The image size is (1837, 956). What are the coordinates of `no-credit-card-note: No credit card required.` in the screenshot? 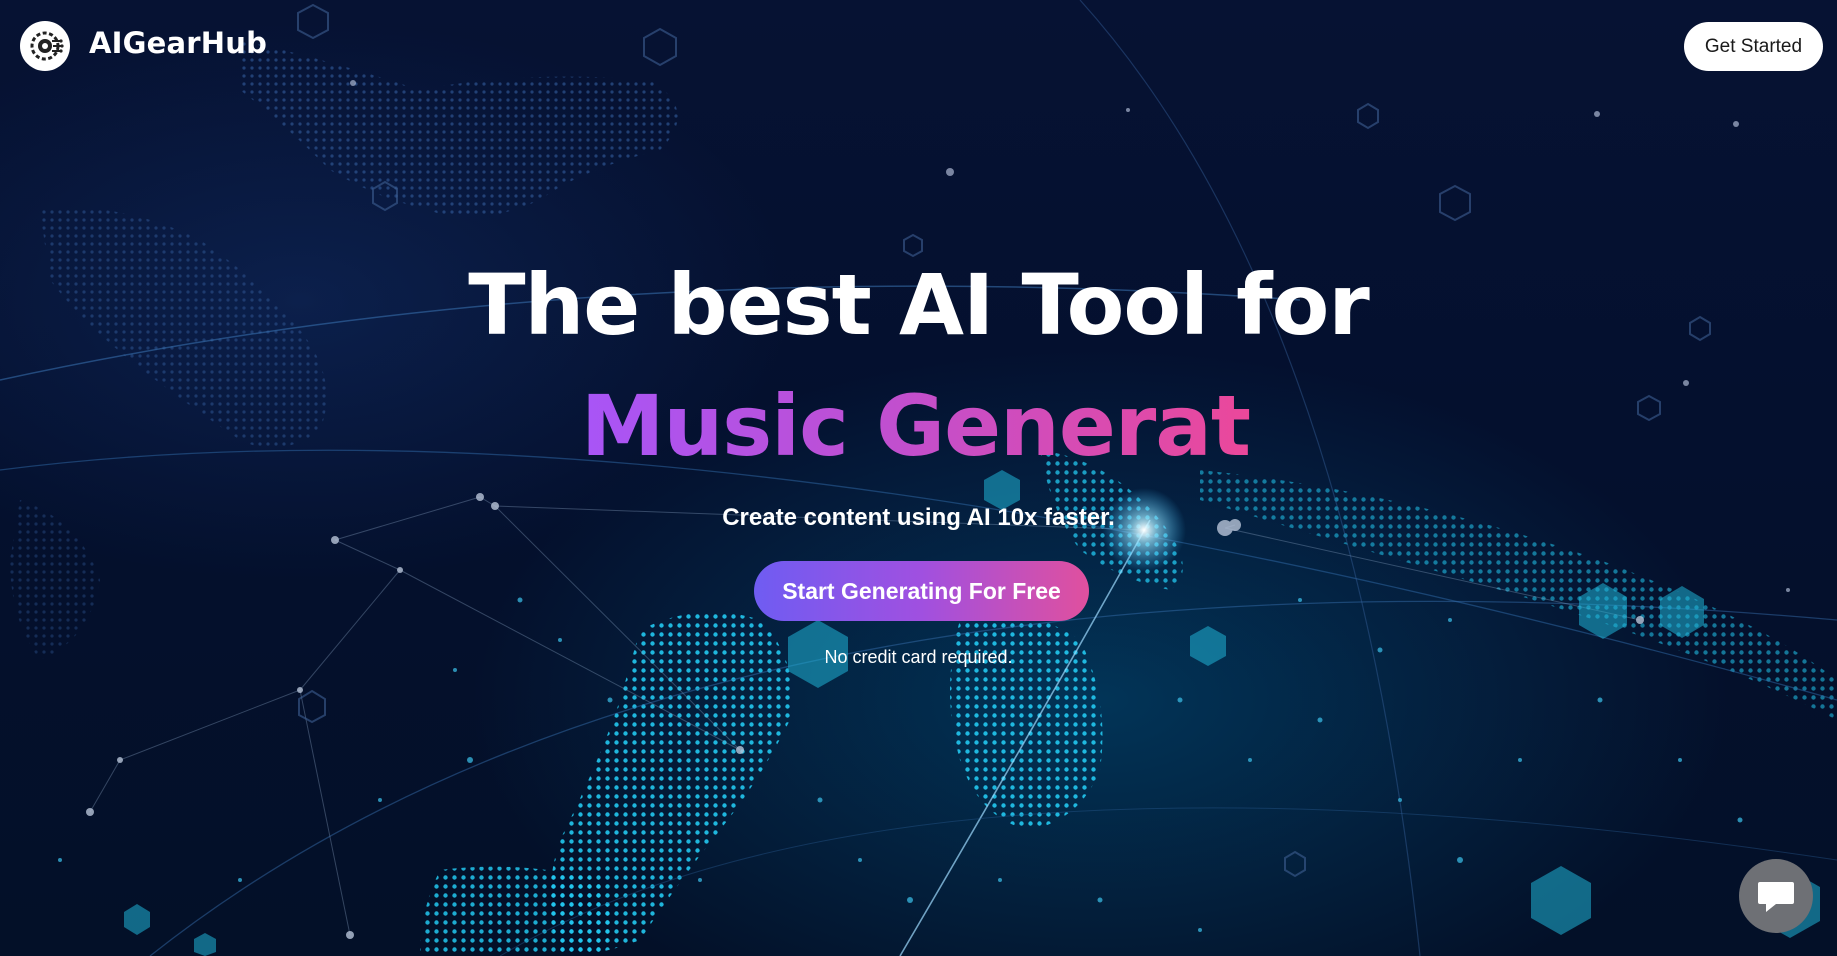 It's located at (918, 657).